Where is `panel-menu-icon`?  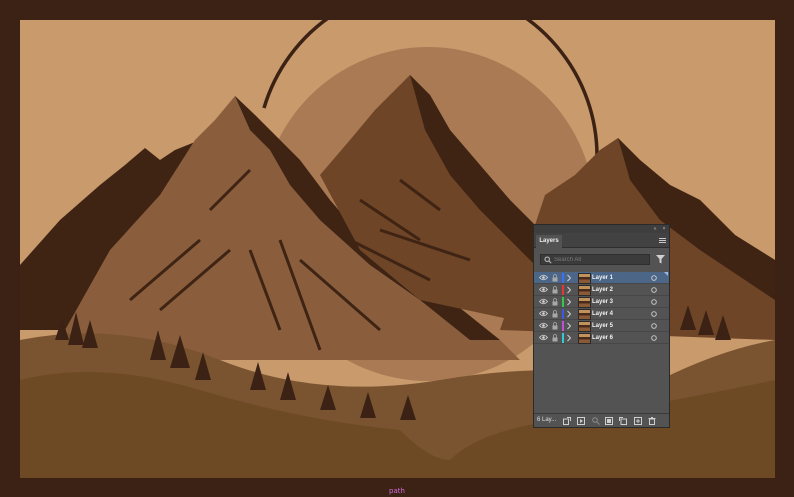 panel-menu-icon is located at coordinates (662, 240).